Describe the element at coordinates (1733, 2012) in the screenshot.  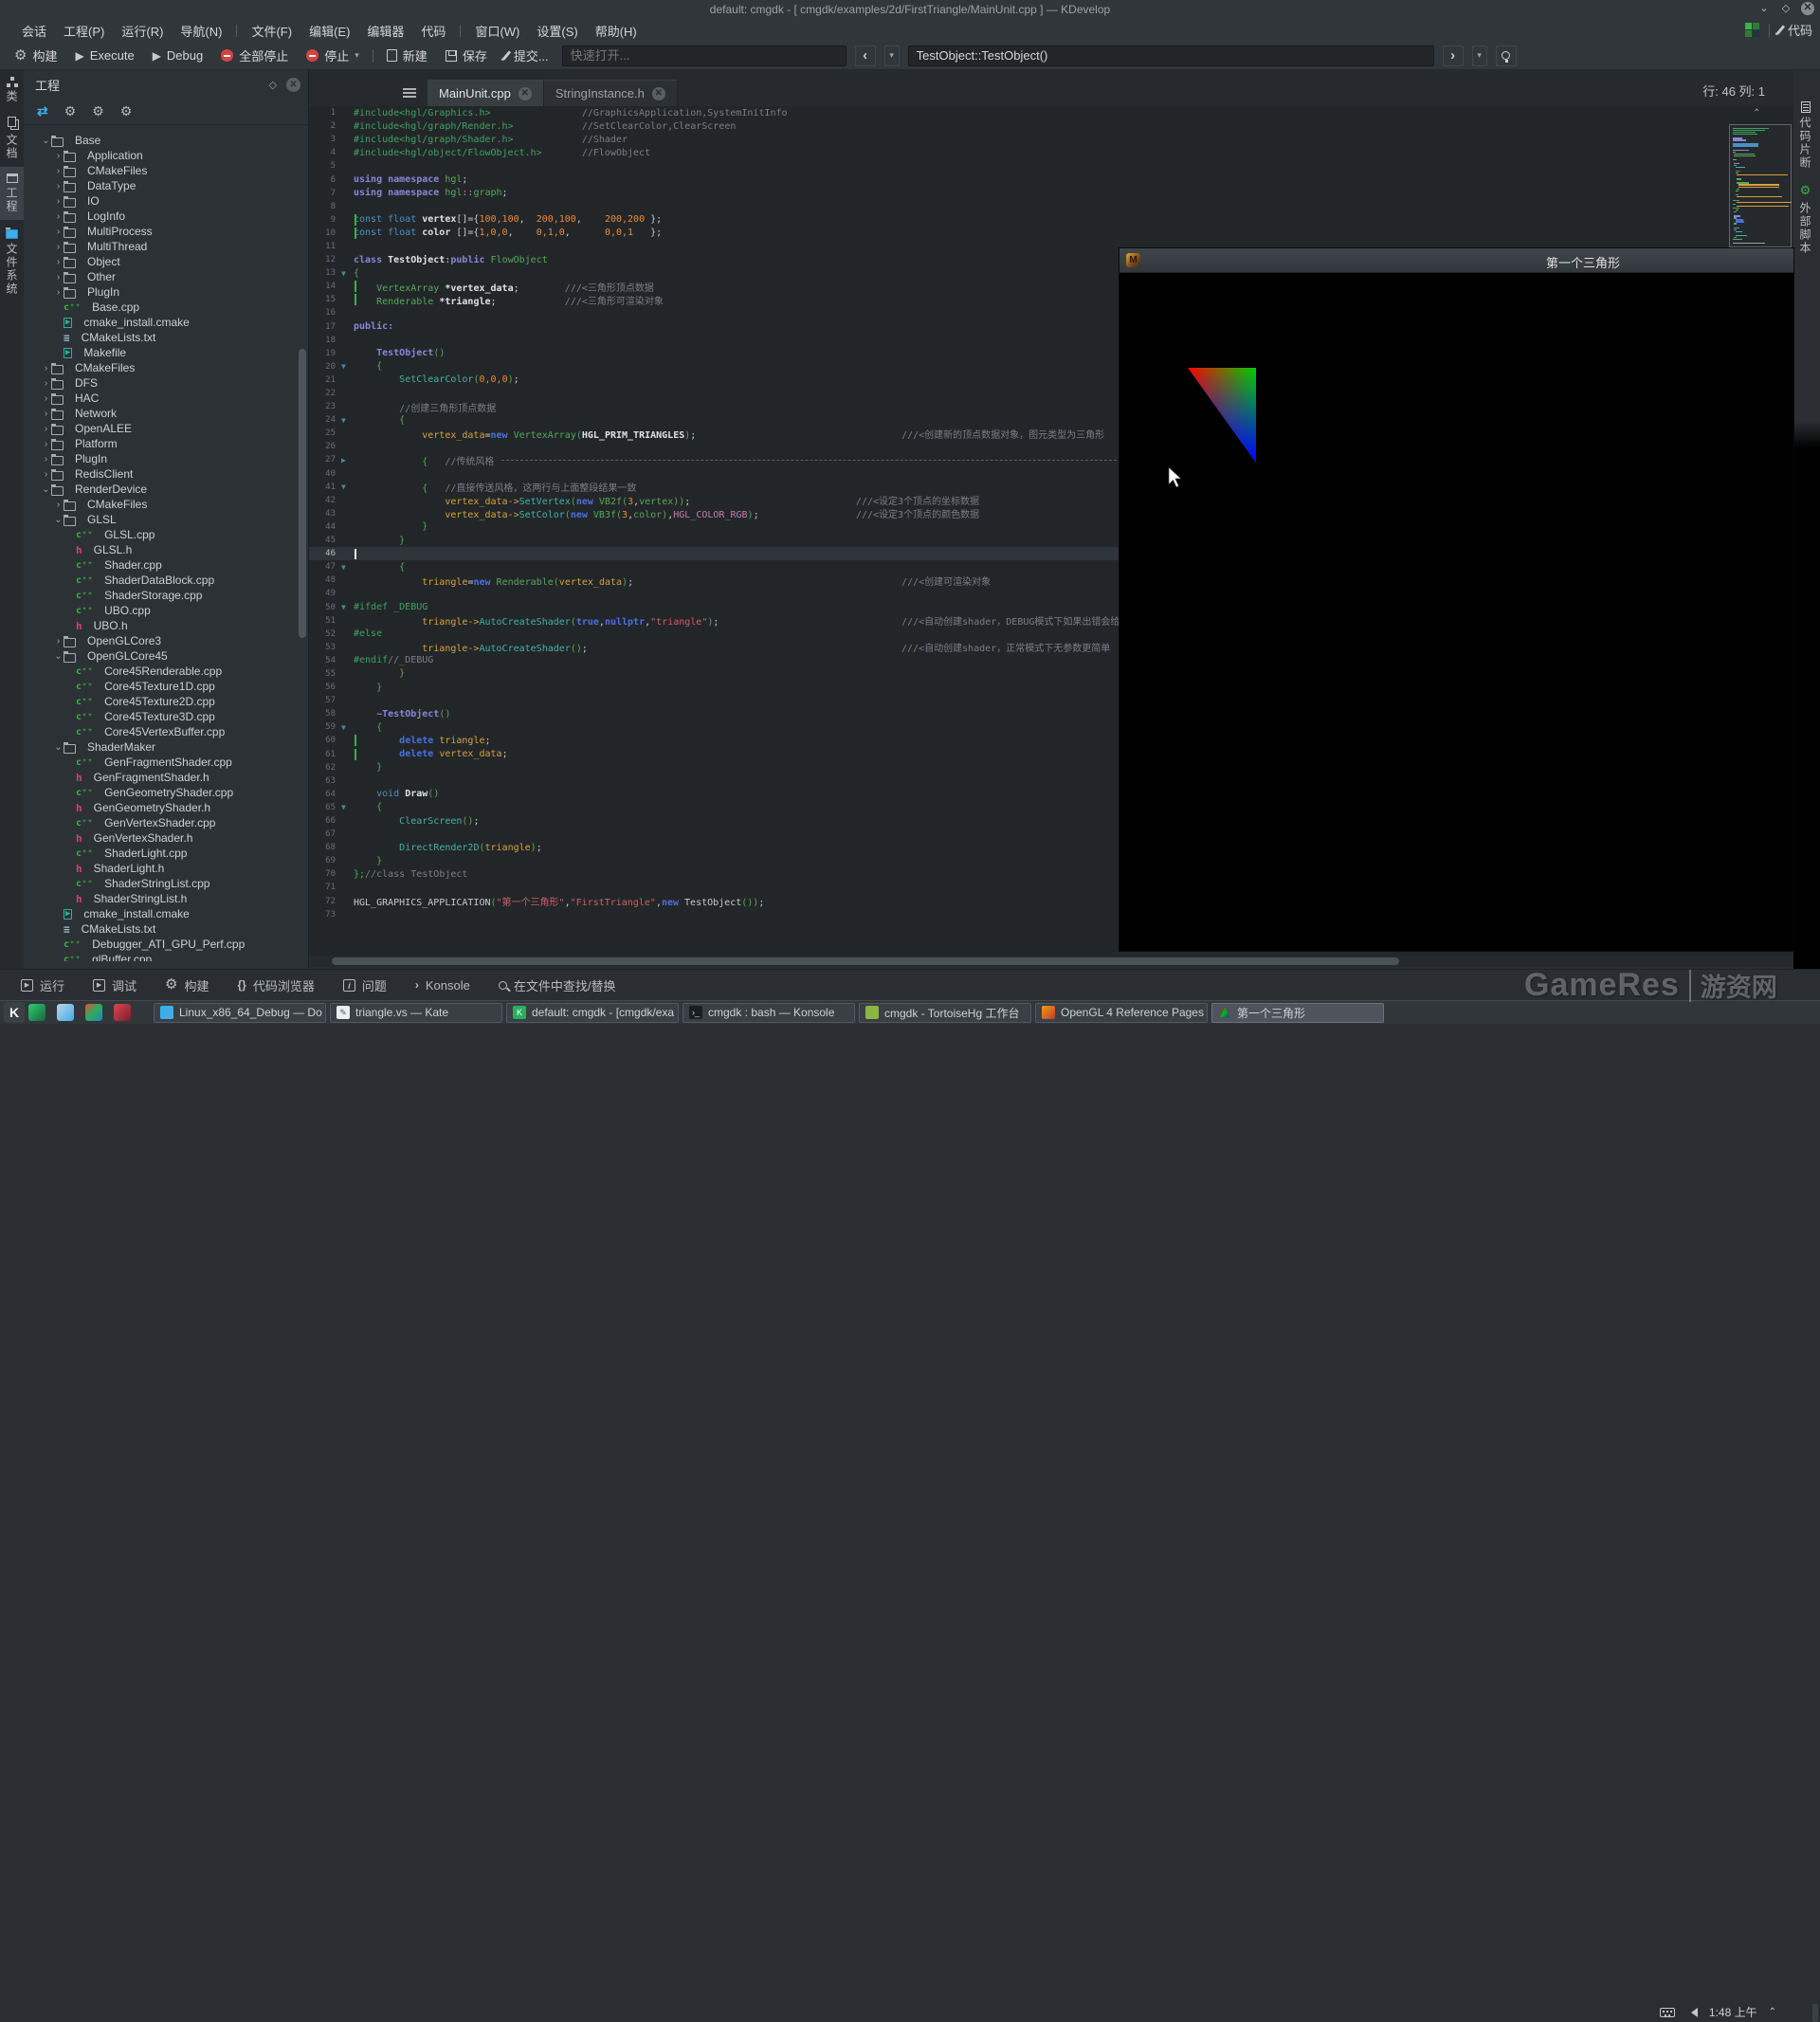
I see `clock: 1:48 上午` at that location.